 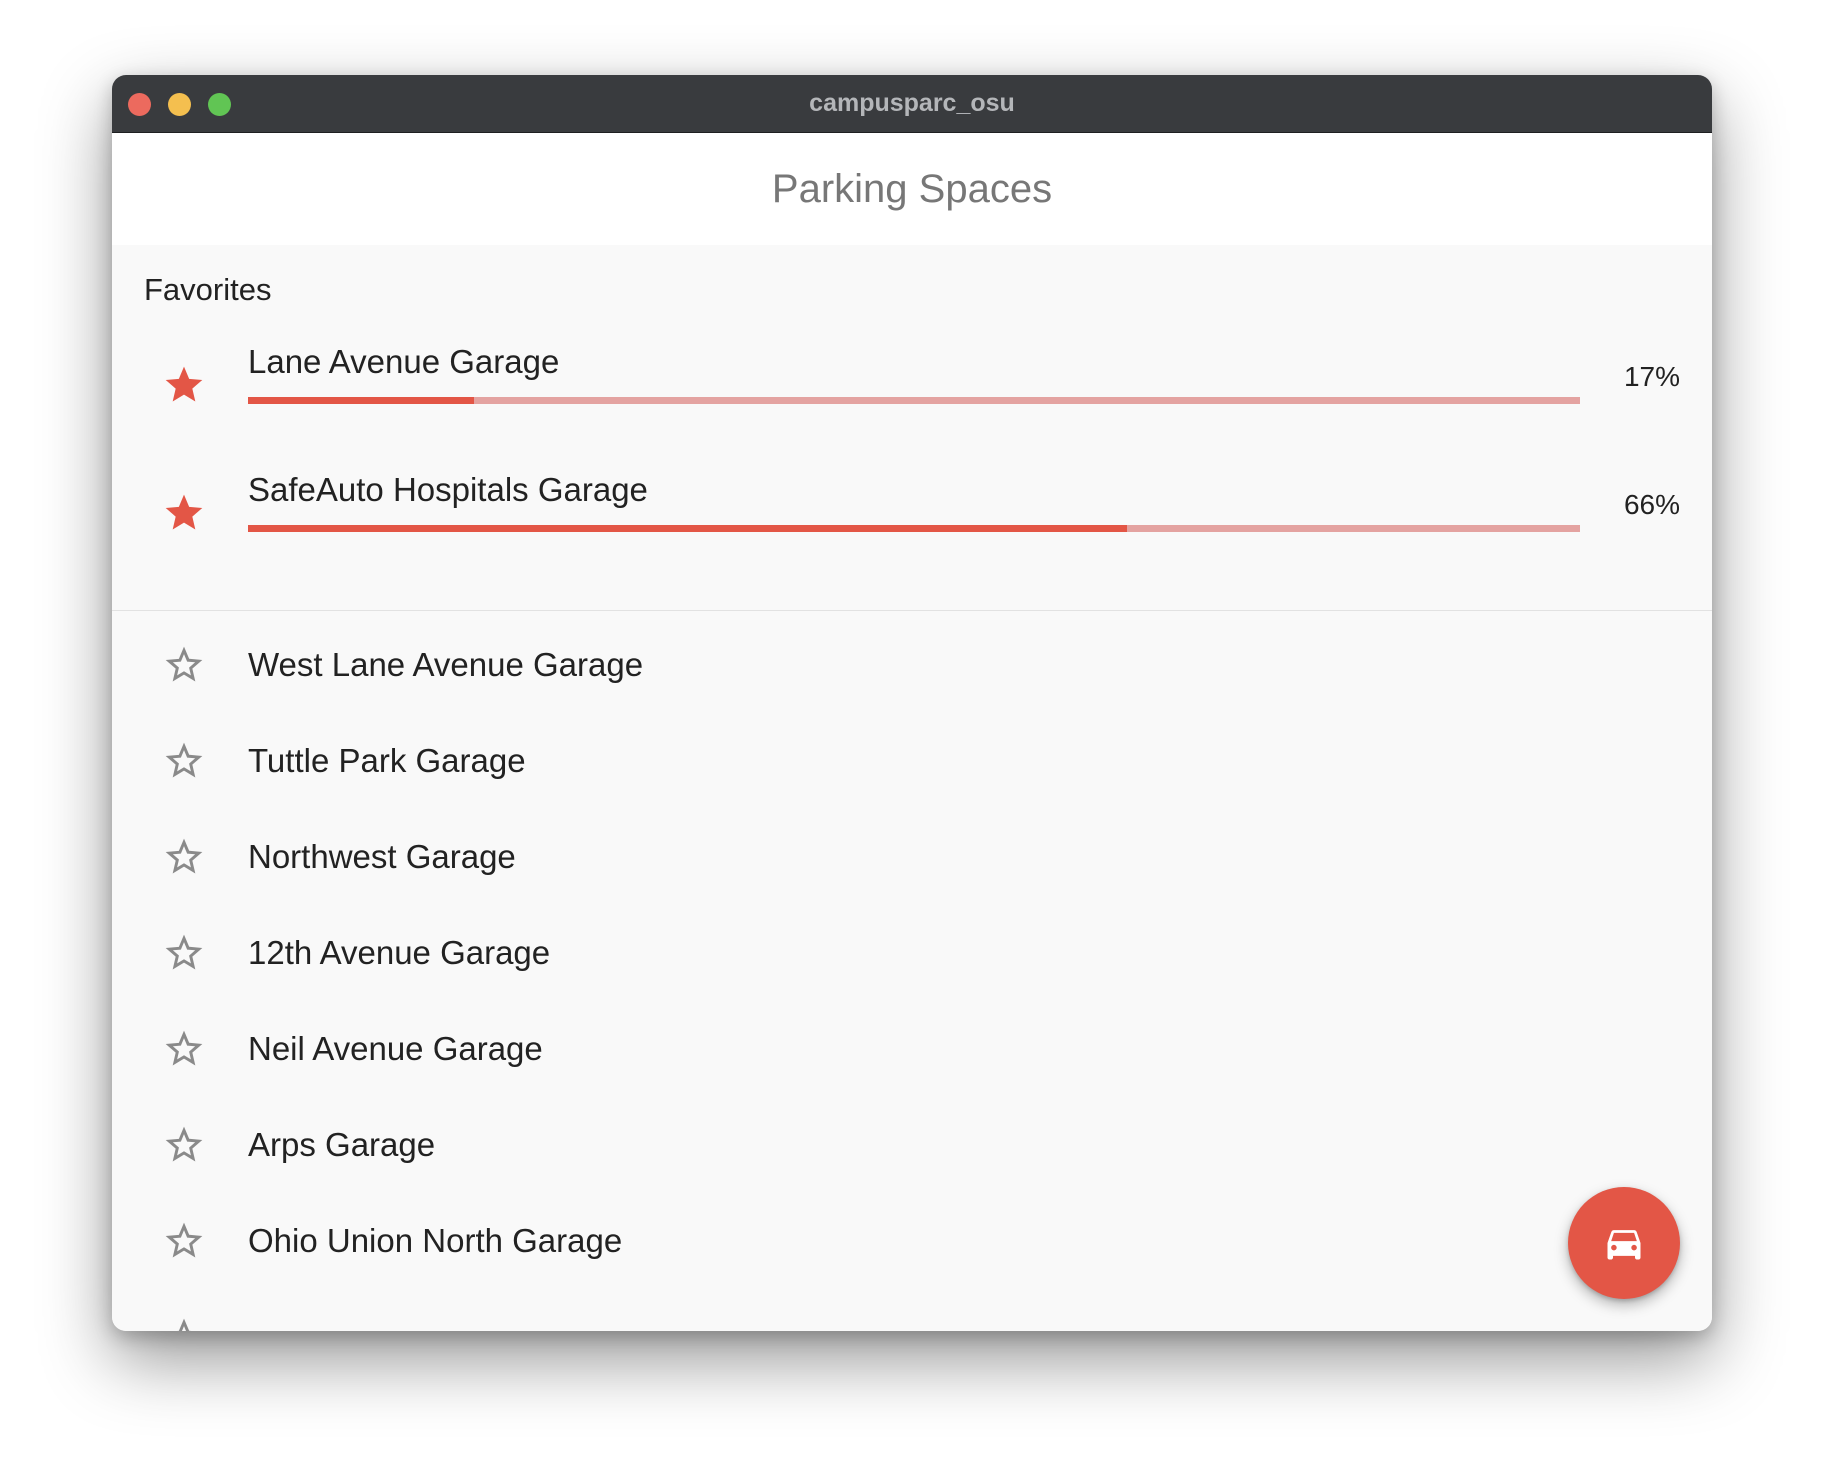 I want to click on favorite-row-safeauto-hospitals-garage: SafeAuto Hospitals Garage 66%, so click(x=912, y=513).